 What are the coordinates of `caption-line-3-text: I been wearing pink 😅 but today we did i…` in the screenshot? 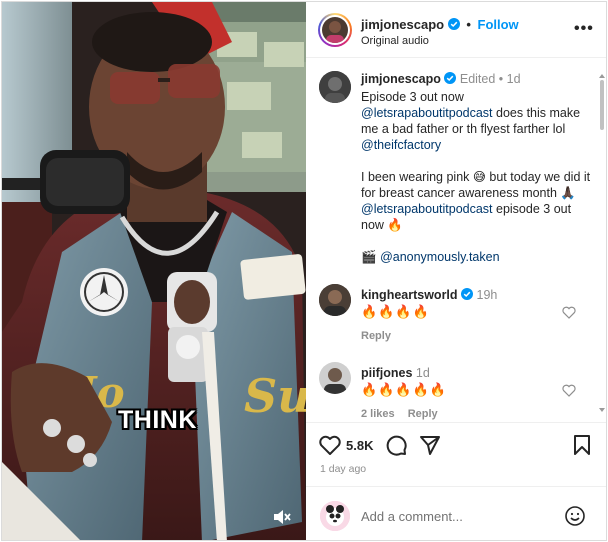 It's located at (476, 185).